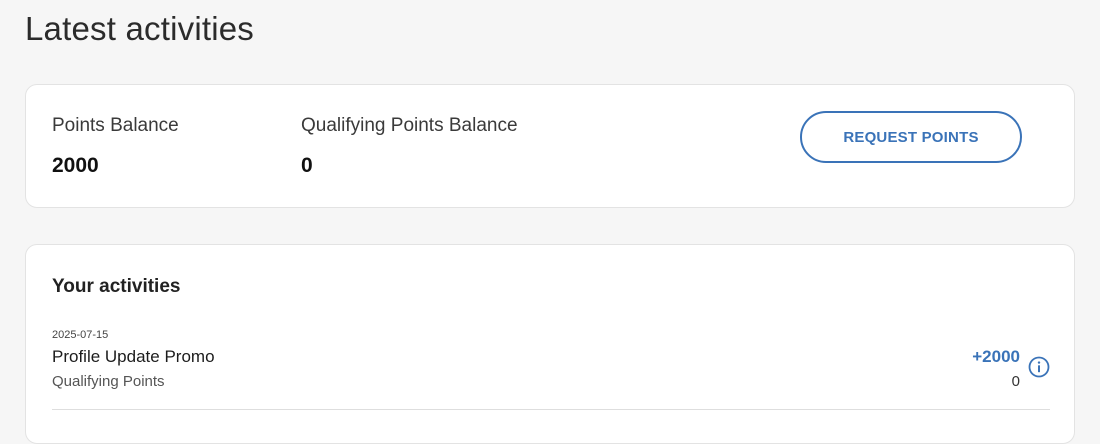 The width and height of the screenshot is (1100, 444). I want to click on activity-name: Profile Update Promo, so click(133, 356).